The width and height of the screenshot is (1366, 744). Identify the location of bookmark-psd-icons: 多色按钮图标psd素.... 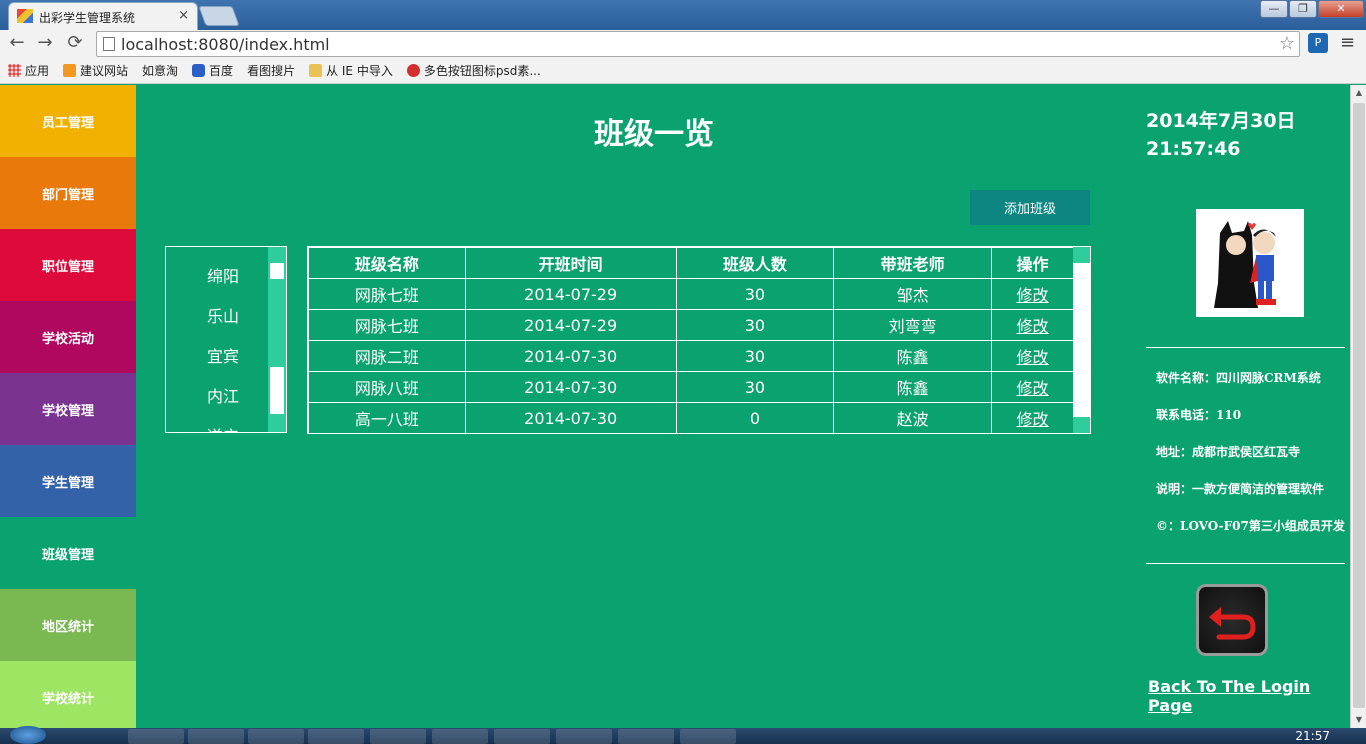
(473, 70).